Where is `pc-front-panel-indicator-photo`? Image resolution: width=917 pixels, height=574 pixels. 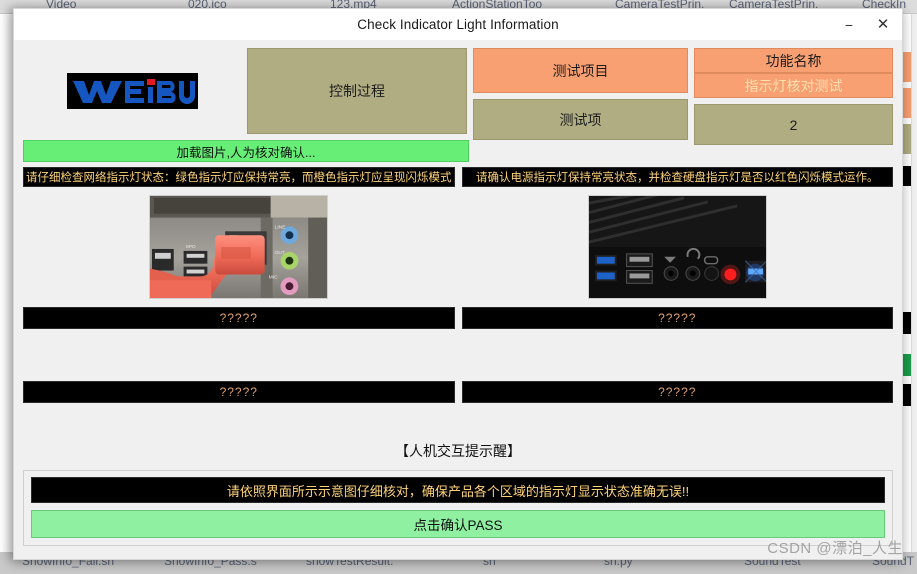
pc-front-panel-indicator-photo is located at coordinates (677, 247).